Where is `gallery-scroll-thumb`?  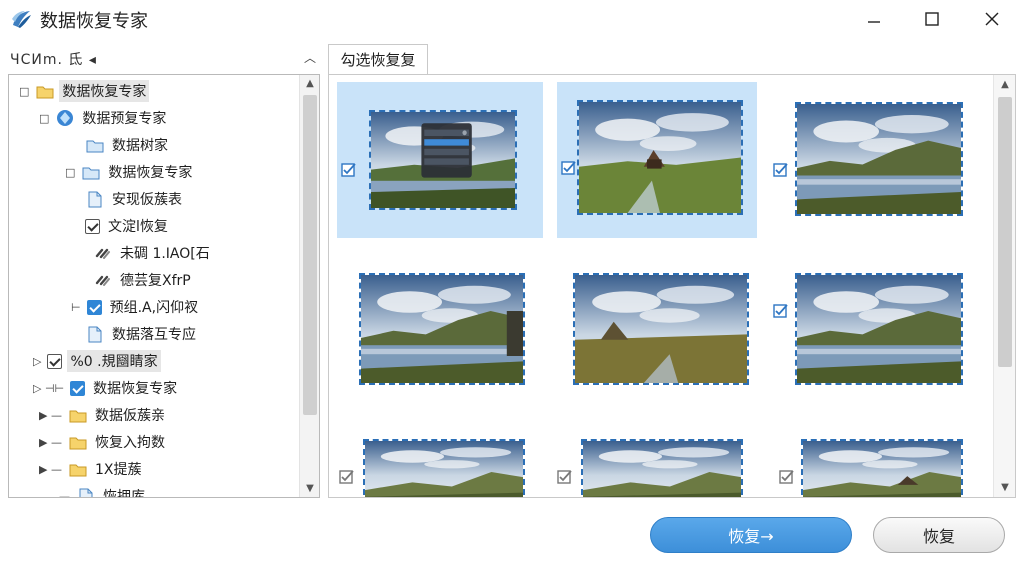 gallery-scroll-thumb is located at coordinates (1005, 232).